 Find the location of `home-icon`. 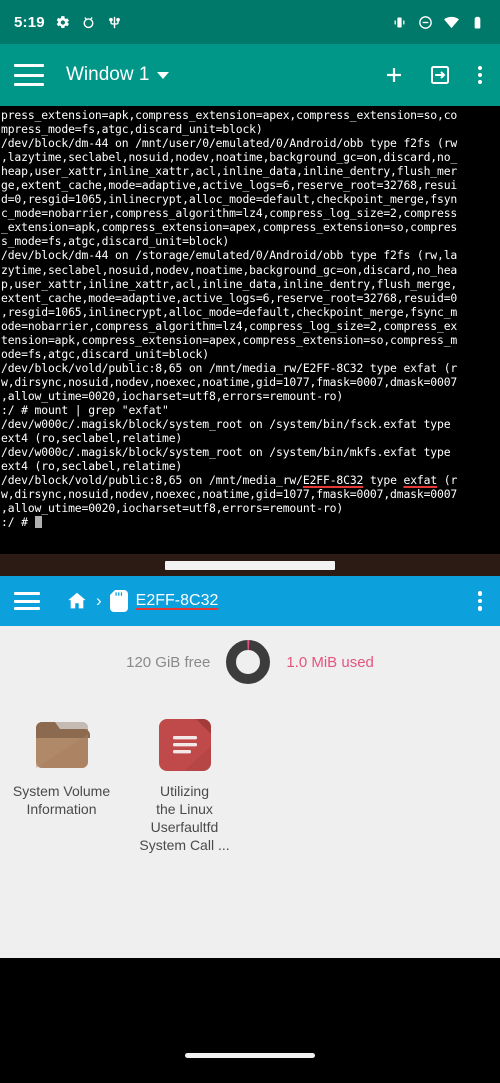

home-icon is located at coordinates (77, 601).